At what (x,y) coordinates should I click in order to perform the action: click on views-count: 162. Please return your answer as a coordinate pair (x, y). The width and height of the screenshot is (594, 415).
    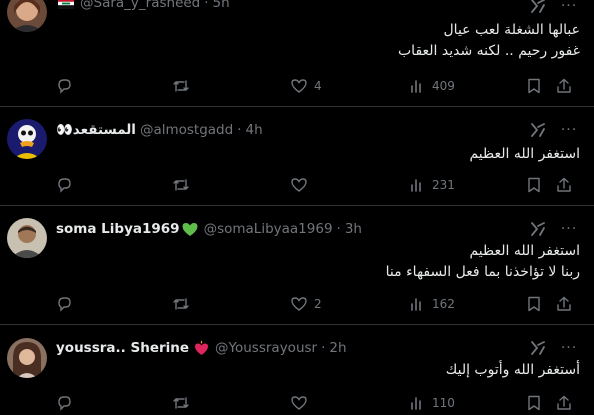
    Looking at the image, I should click on (443, 304).